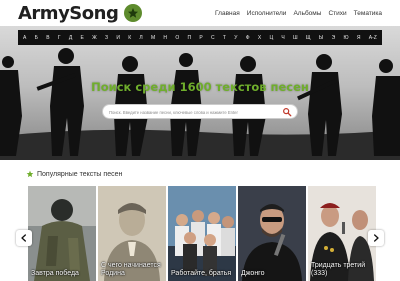 This screenshot has height=281, width=400. I want to click on song-card-title: Джонго, so click(253, 273).